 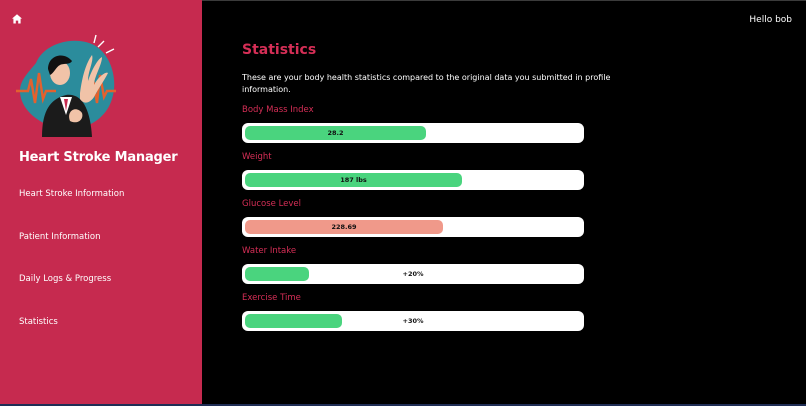 What do you see at coordinates (770, 20) in the screenshot?
I see `user-greeting: Hello bob` at bounding box center [770, 20].